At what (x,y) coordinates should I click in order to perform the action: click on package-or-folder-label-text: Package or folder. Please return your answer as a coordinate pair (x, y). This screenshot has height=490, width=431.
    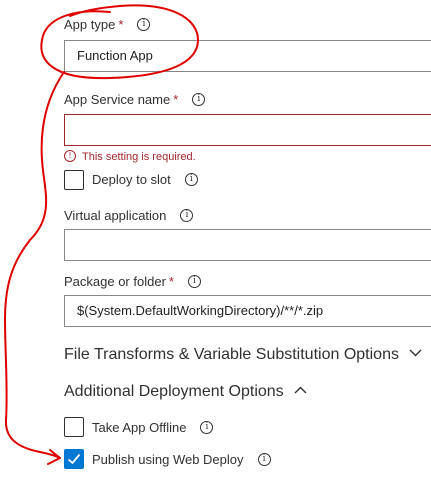
    Looking at the image, I should click on (115, 281).